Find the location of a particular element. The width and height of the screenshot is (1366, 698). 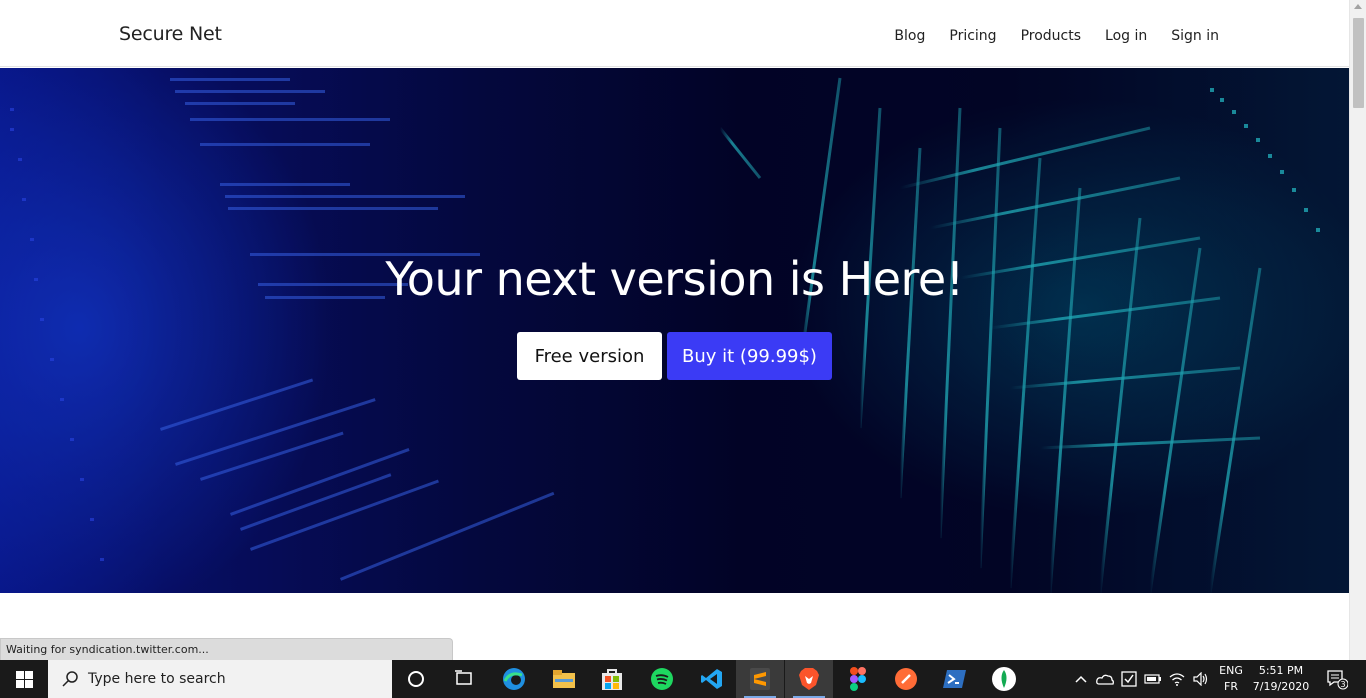

mongodb-icon is located at coordinates (1004, 679).